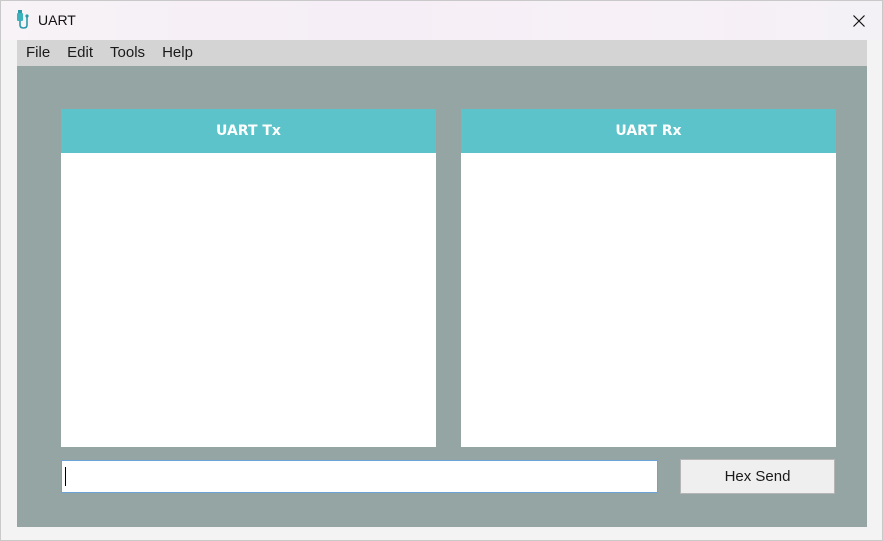 Image resolution: width=883 pixels, height=541 pixels. What do you see at coordinates (37, 53) in the screenshot?
I see `menu-file: File` at bounding box center [37, 53].